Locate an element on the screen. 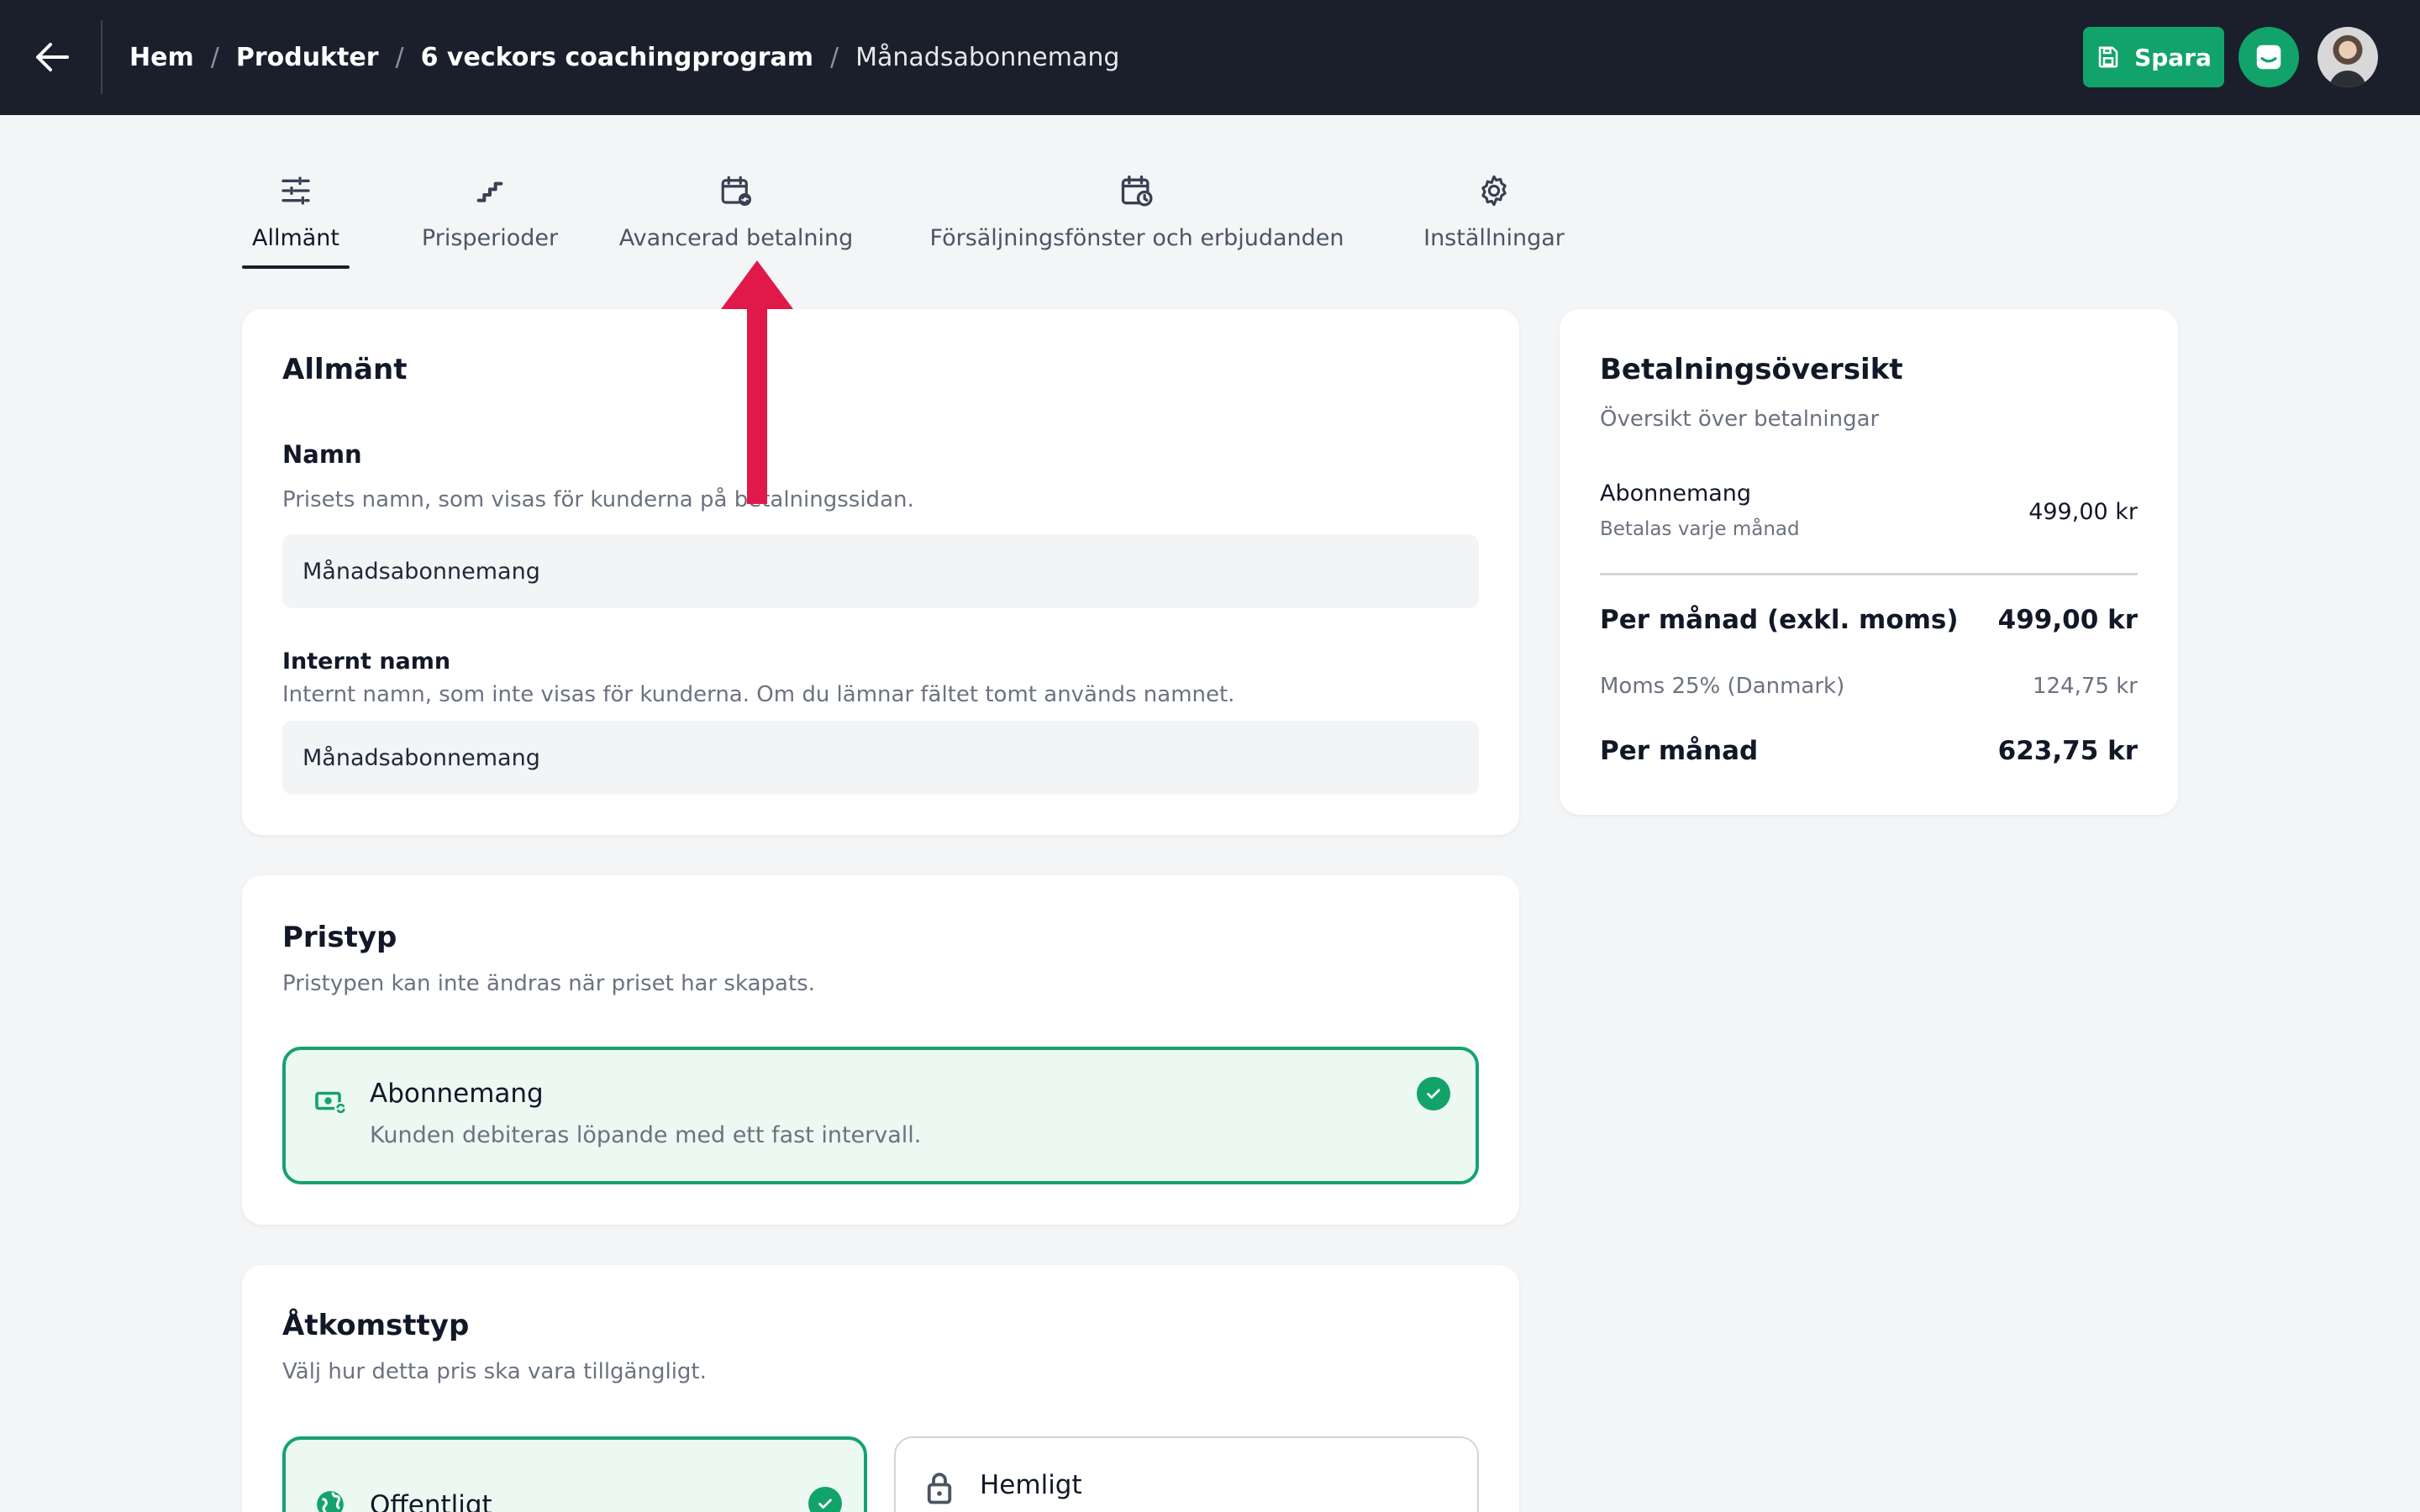 The width and height of the screenshot is (2420, 1512). back-button is located at coordinates (52, 57).